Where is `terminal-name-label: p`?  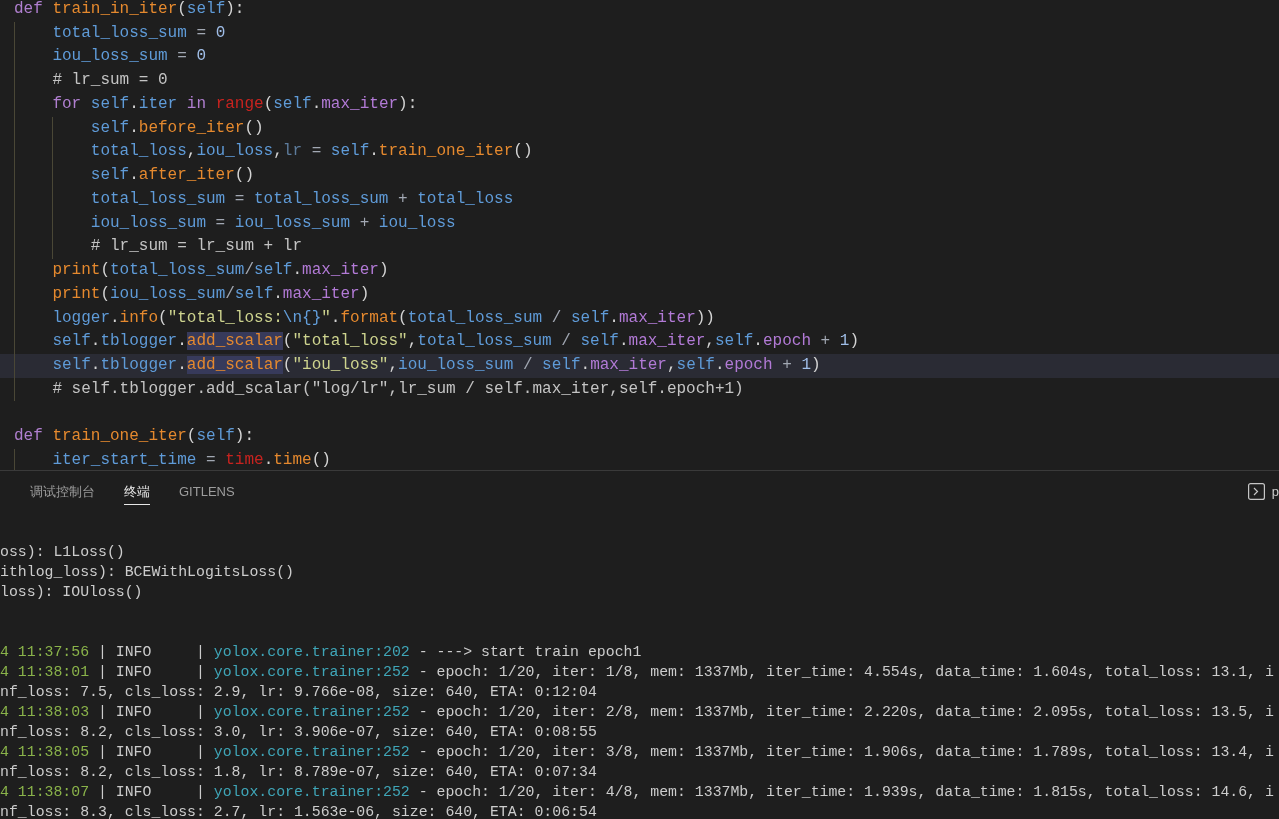 terminal-name-label: p is located at coordinates (1275, 492).